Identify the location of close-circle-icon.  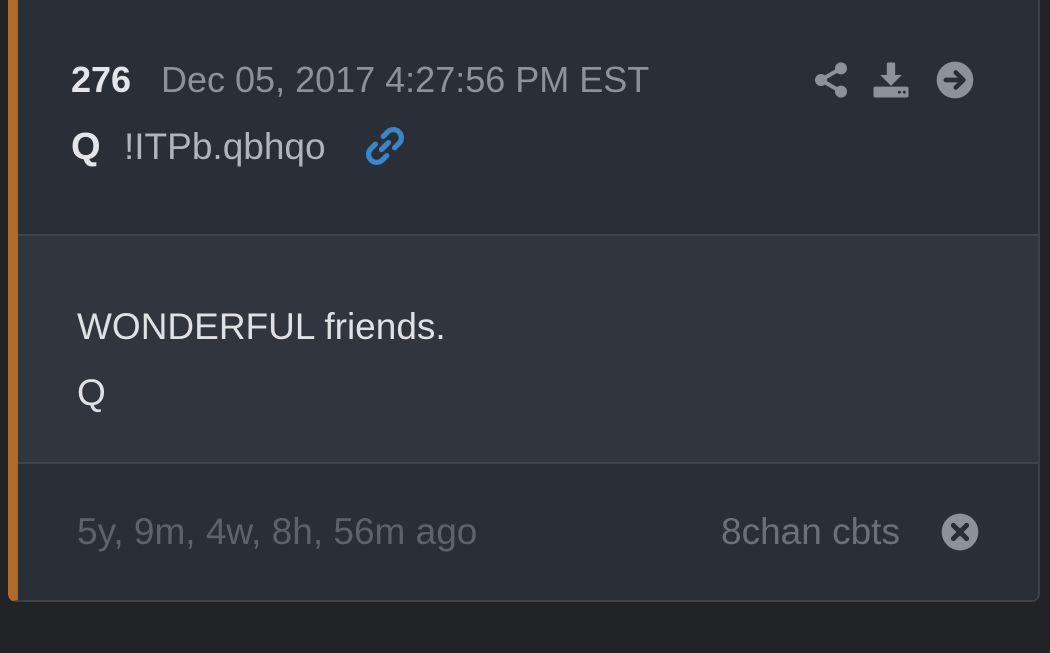
(960, 532).